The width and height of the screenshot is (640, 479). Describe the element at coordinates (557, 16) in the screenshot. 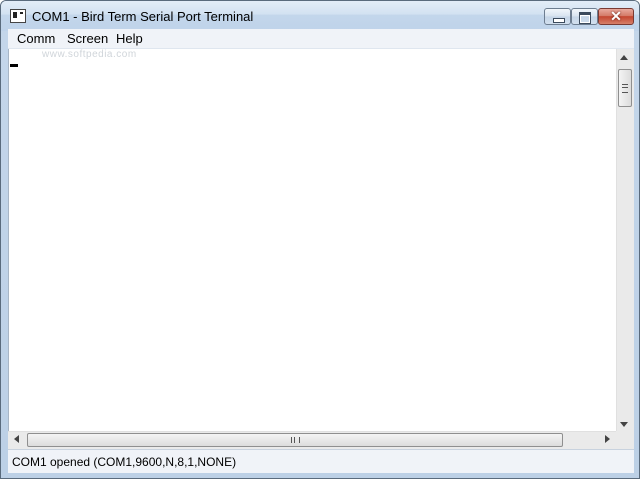

I see `minimize-button` at that location.